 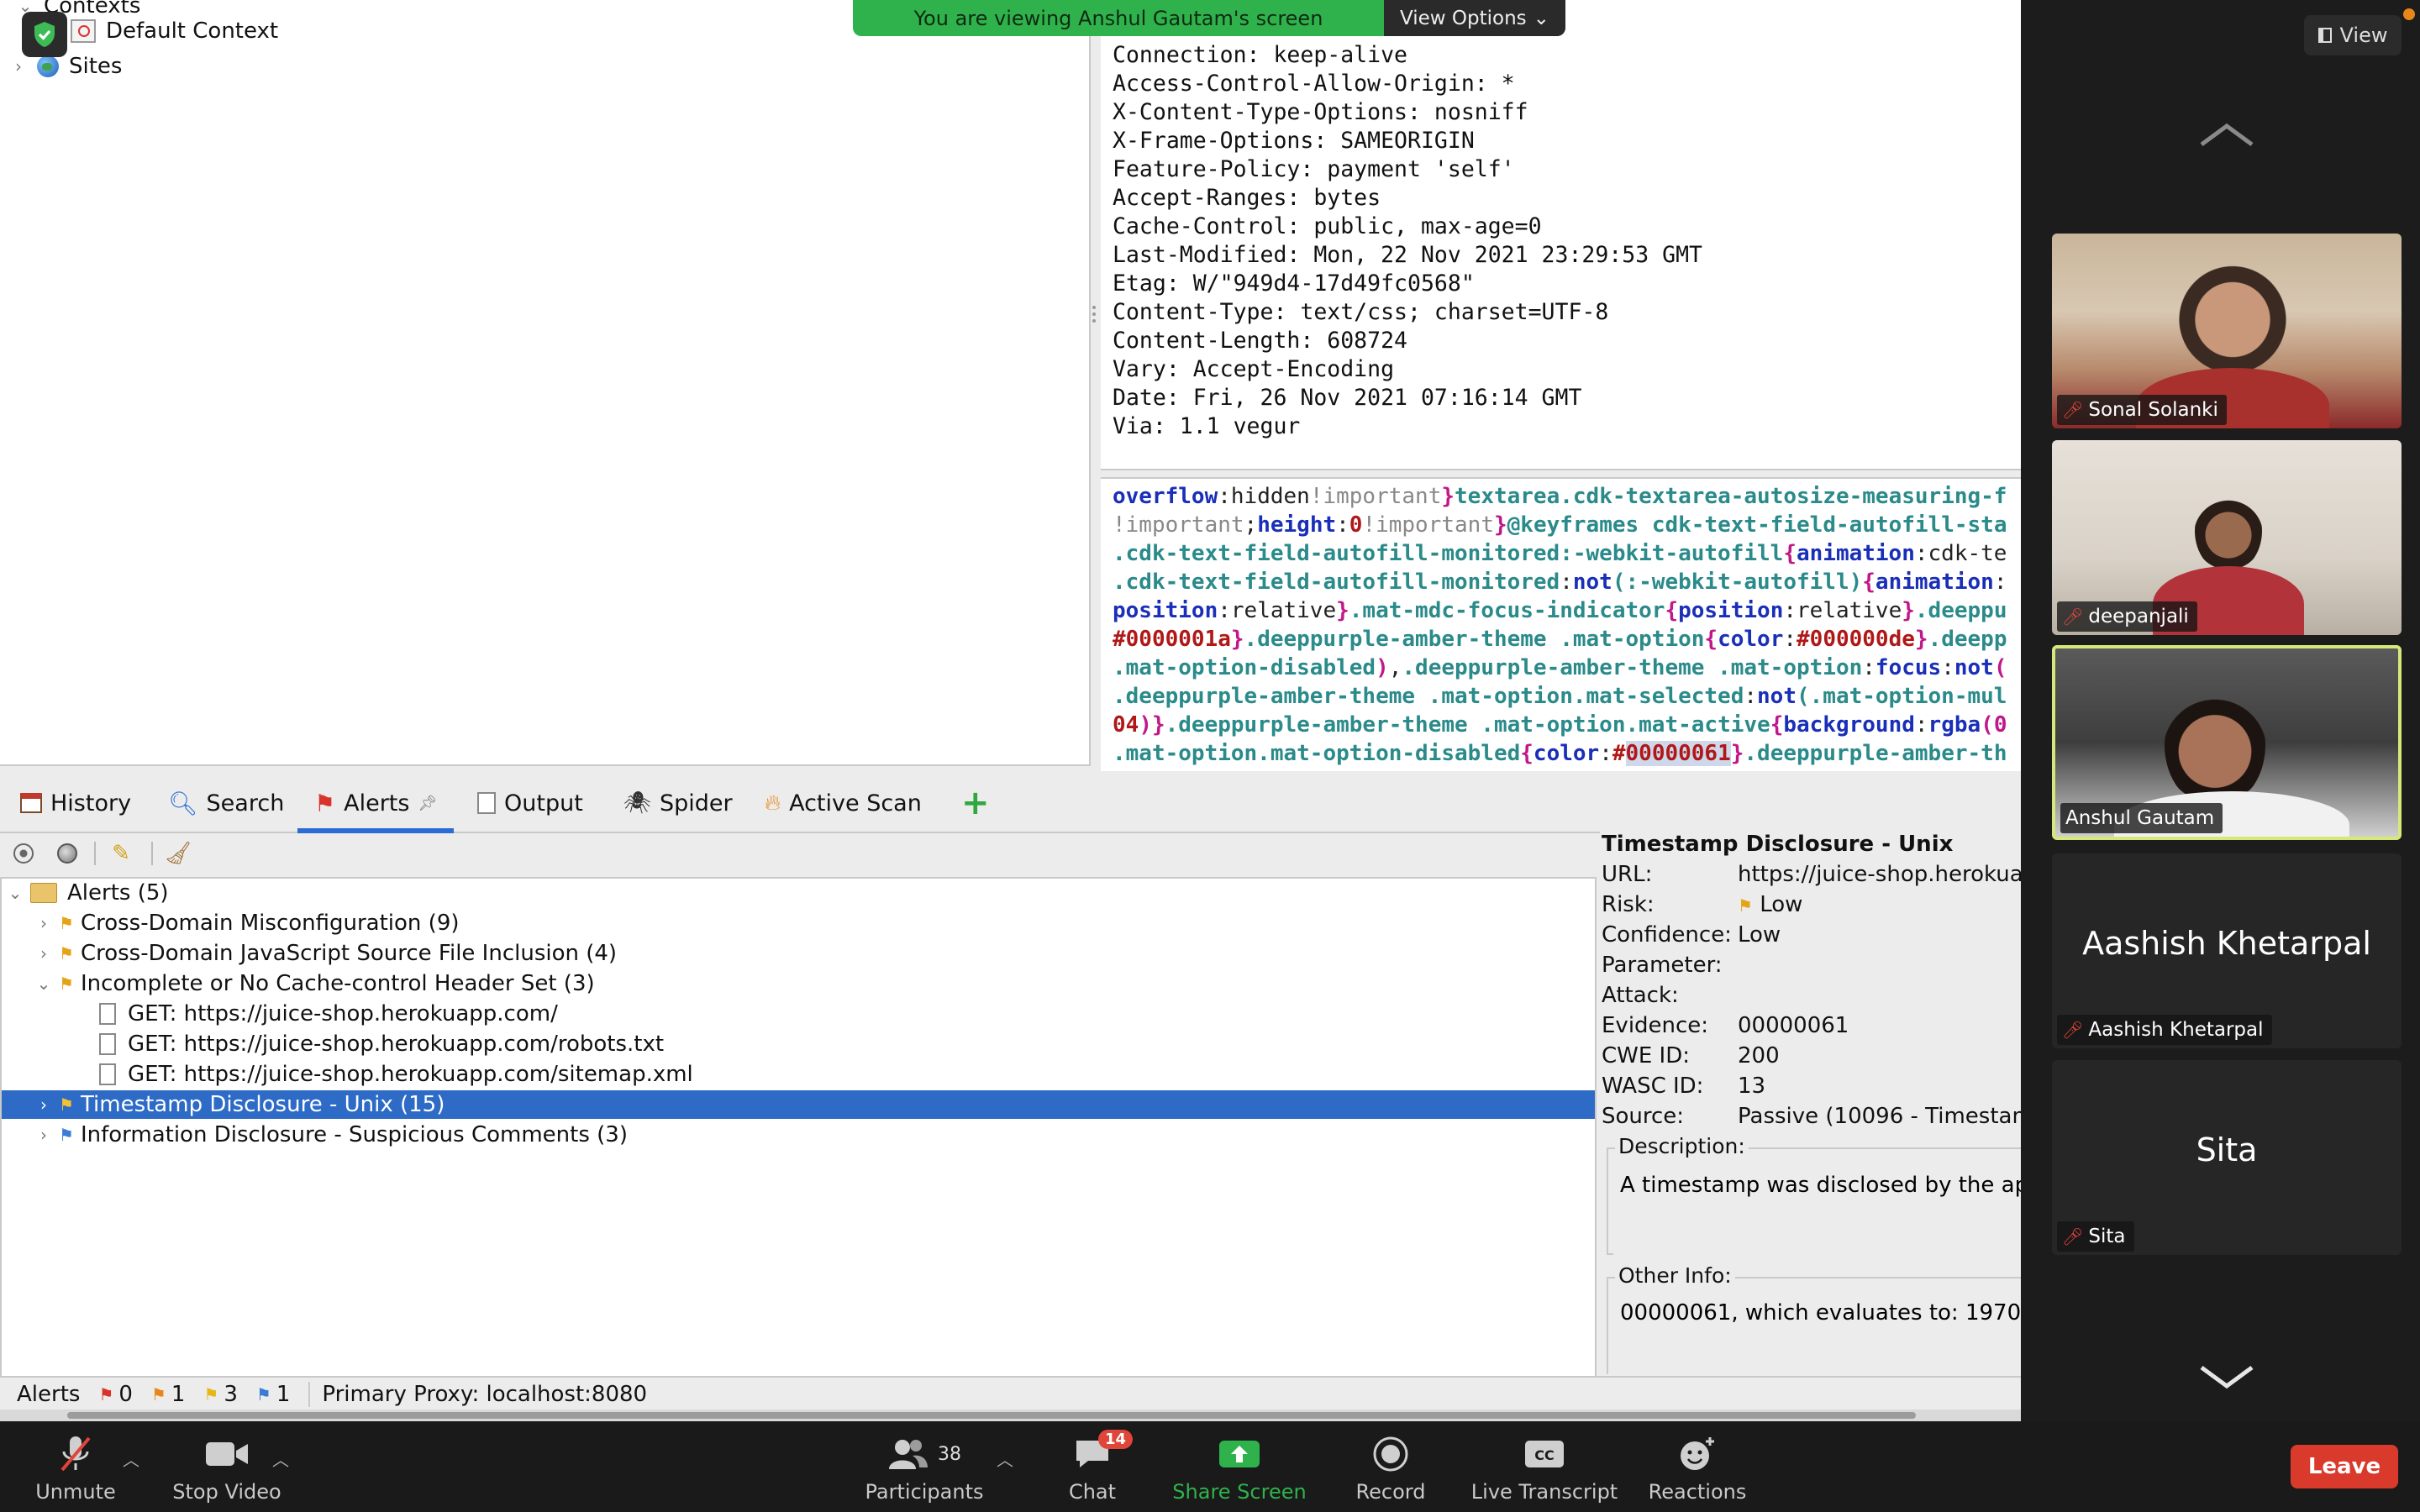 What do you see at coordinates (280, 1458) in the screenshot?
I see `video-options-caret-icon: ︿` at bounding box center [280, 1458].